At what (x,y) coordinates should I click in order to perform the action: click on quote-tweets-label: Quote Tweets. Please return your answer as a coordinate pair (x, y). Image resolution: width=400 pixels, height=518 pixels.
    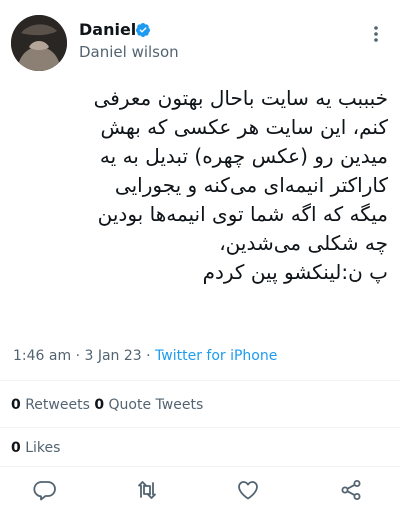
    Looking at the image, I should click on (156, 405).